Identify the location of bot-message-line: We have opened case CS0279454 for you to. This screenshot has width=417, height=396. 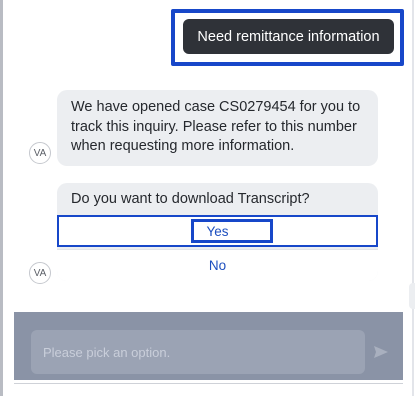
(216, 107).